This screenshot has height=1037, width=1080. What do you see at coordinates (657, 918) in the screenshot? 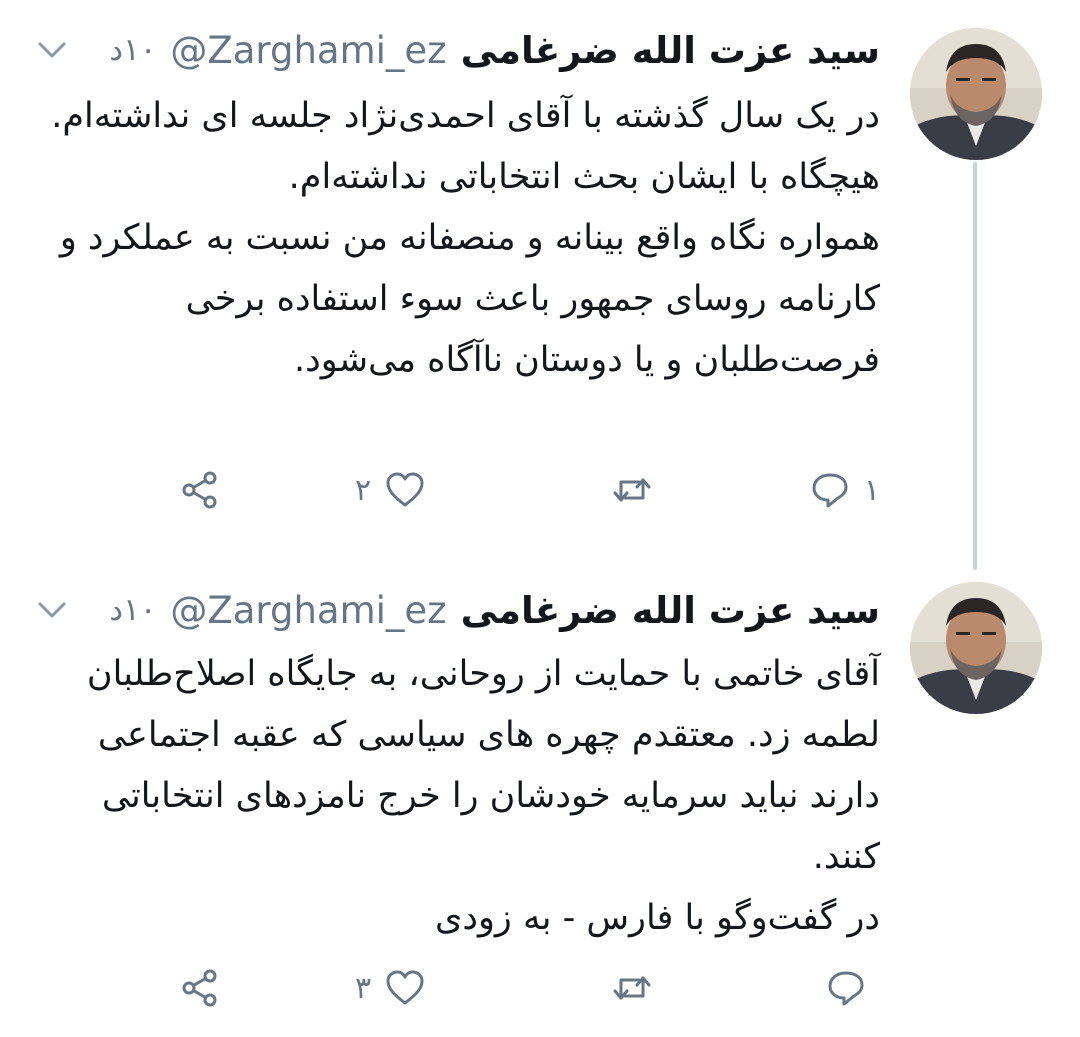
I see `tweet-paragraph: در گفت‌وگو با فارس - به زودی` at bounding box center [657, 918].